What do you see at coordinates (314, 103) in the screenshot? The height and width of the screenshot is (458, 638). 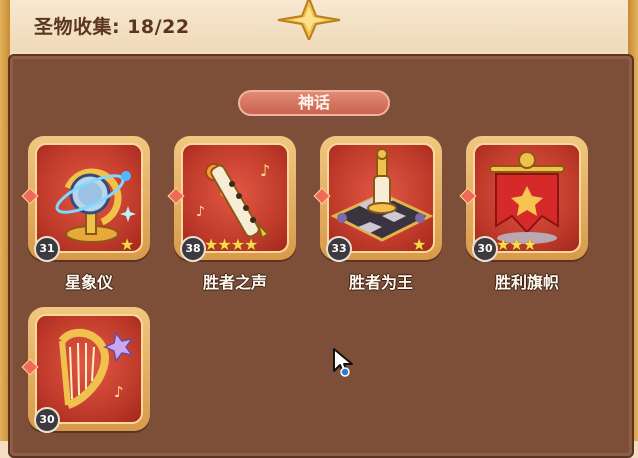 I see `tier-label-mythic: 神话` at bounding box center [314, 103].